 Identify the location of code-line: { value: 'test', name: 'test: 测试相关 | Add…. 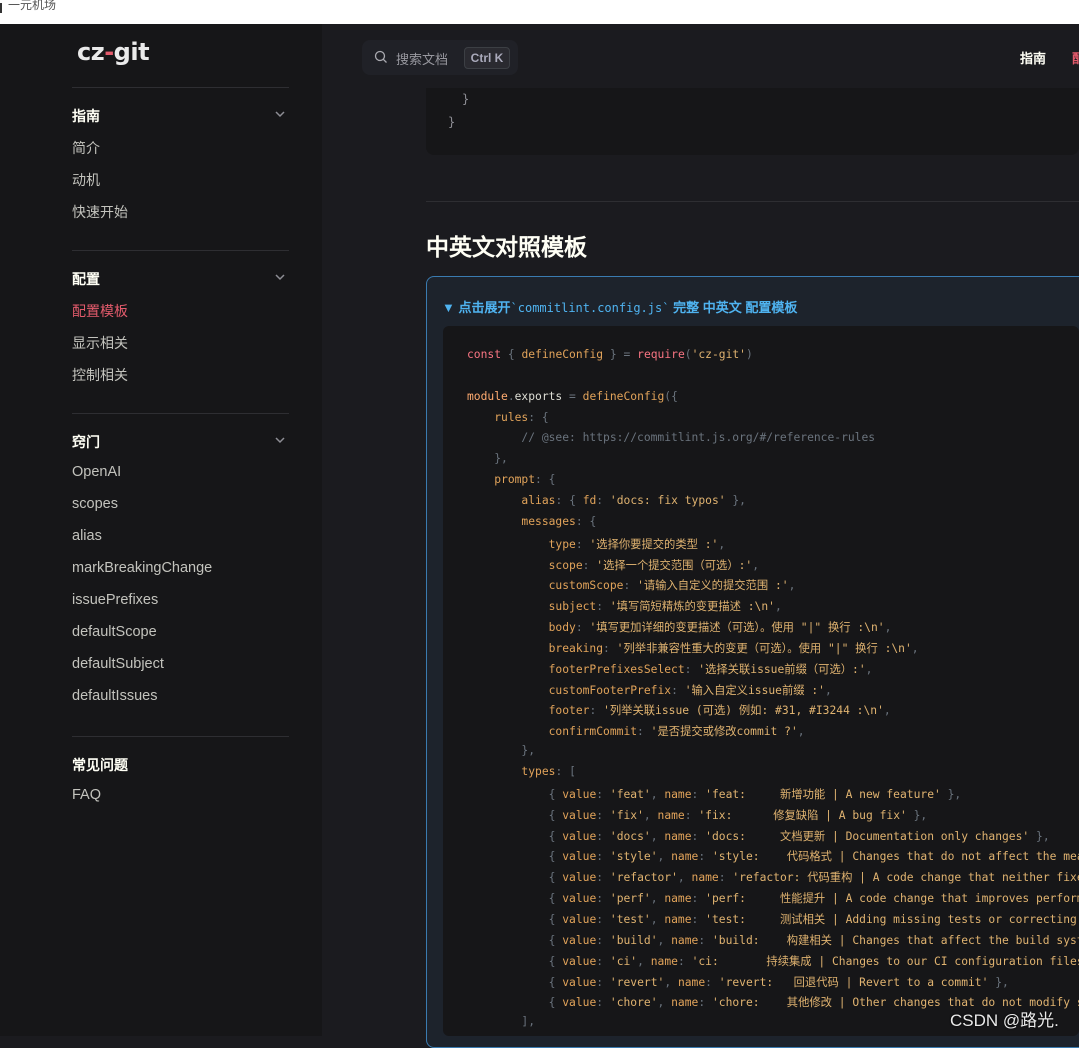
(812, 919).